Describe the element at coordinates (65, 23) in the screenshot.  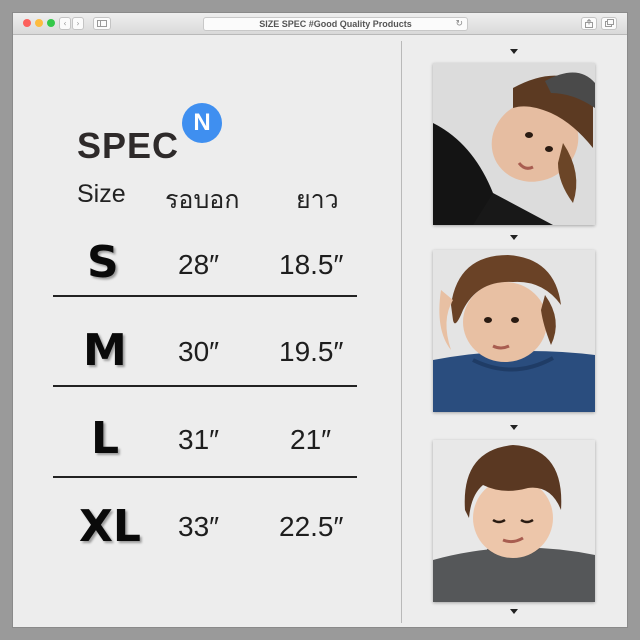
I see `back-button: ‹` at that location.